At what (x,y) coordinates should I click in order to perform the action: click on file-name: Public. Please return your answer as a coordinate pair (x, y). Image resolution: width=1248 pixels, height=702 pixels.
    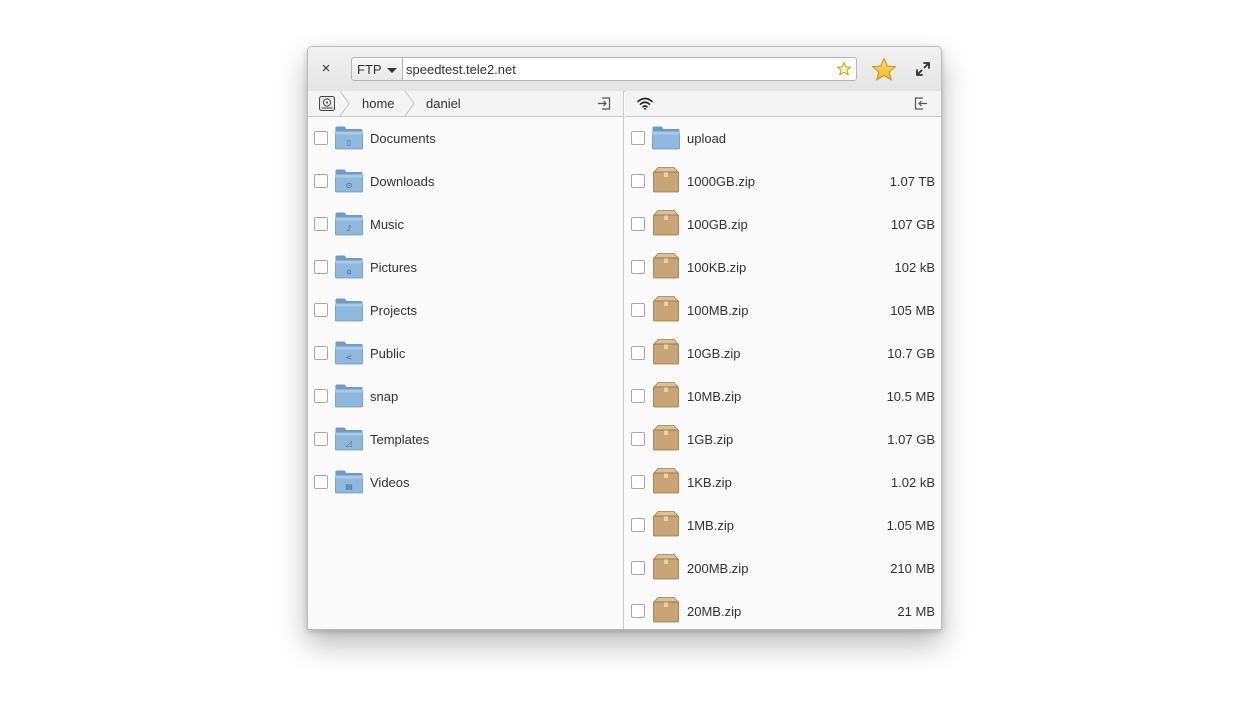
    Looking at the image, I should click on (388, 353).